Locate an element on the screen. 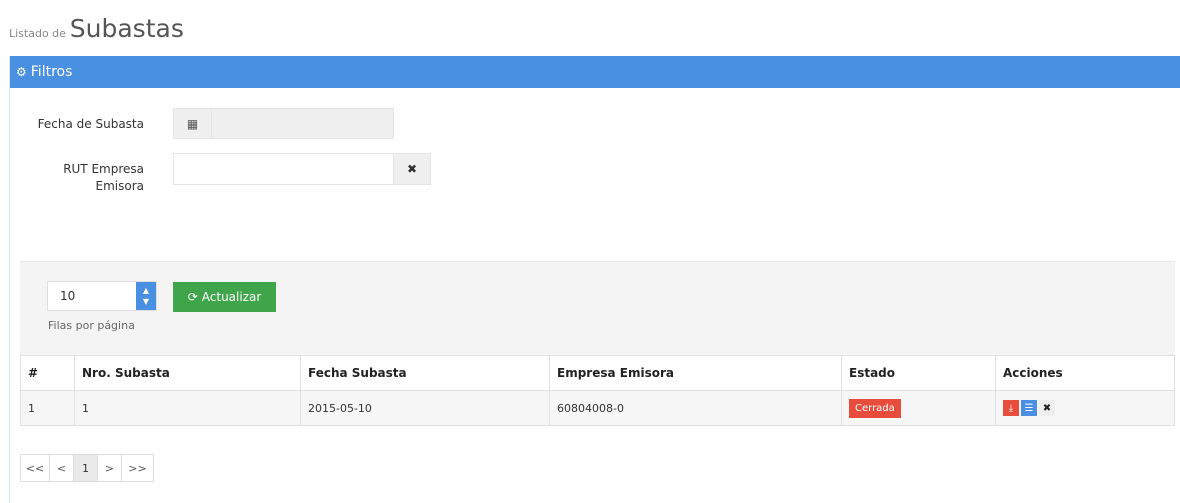 The width and height of the screenshot is (1180, 503). cell-fecha: 2015-05-10 is located at coordinates (425, 408).